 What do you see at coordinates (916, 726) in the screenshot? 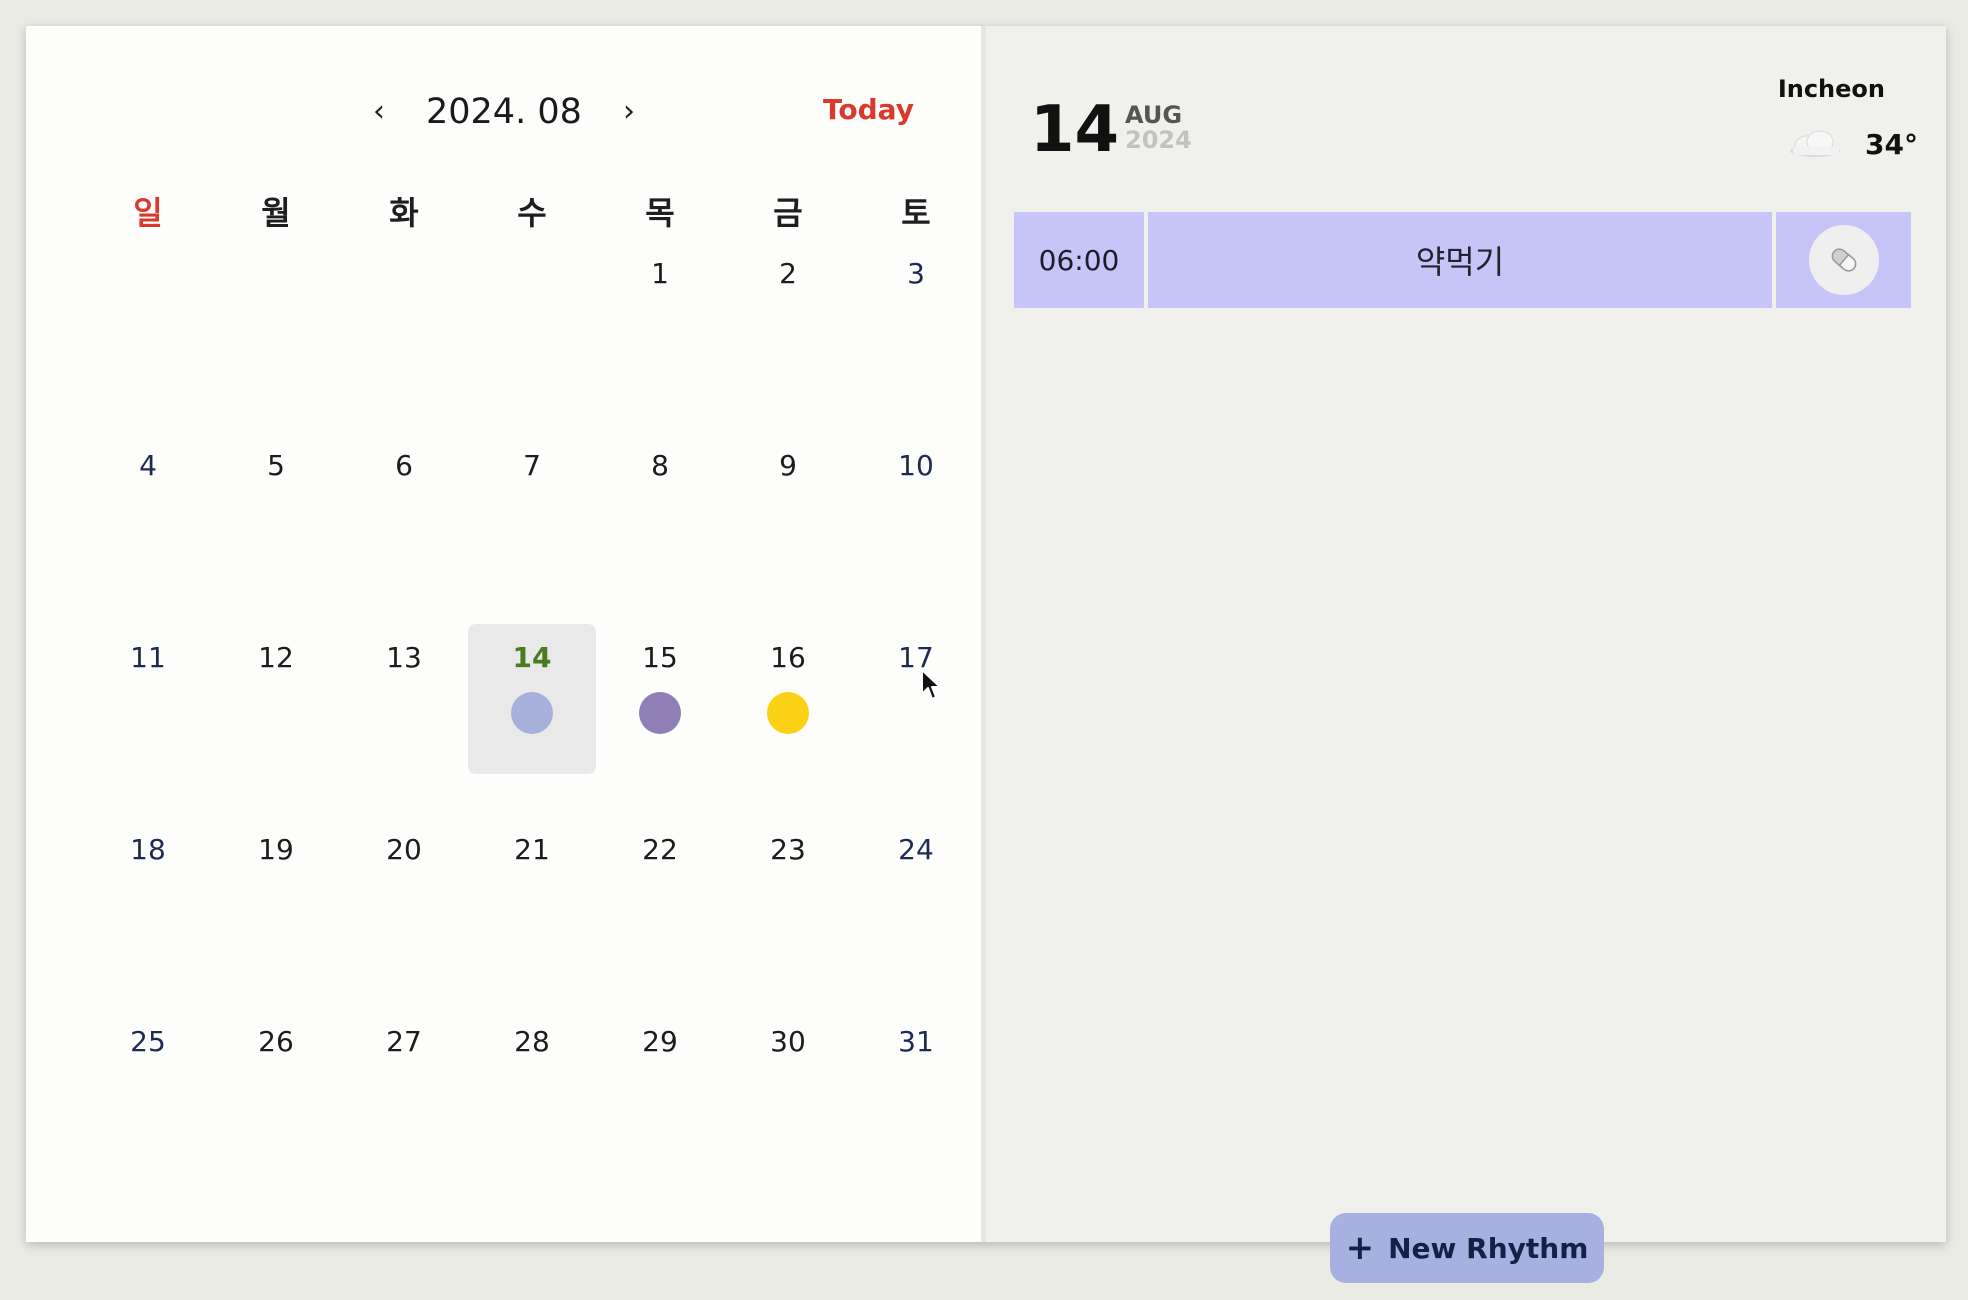
I see `day-cell-17: 17` at bounding box center [916, 726].